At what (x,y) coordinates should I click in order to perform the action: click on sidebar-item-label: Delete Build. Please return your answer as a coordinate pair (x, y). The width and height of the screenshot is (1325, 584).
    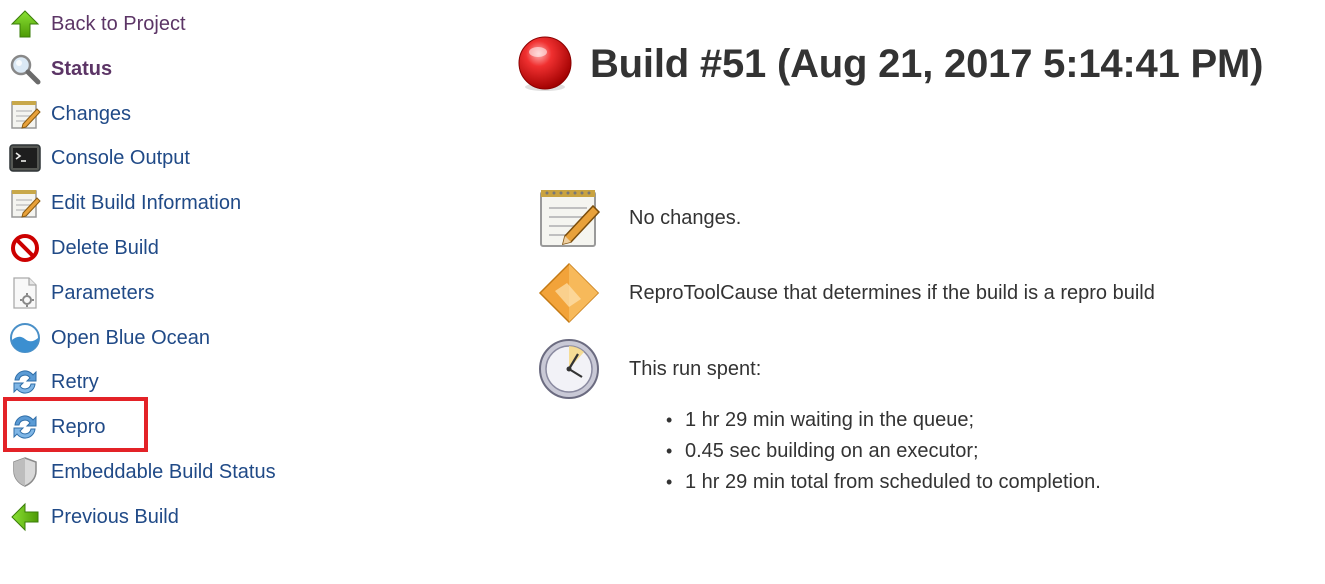
    Looking at the image, I should click on (105, 247).